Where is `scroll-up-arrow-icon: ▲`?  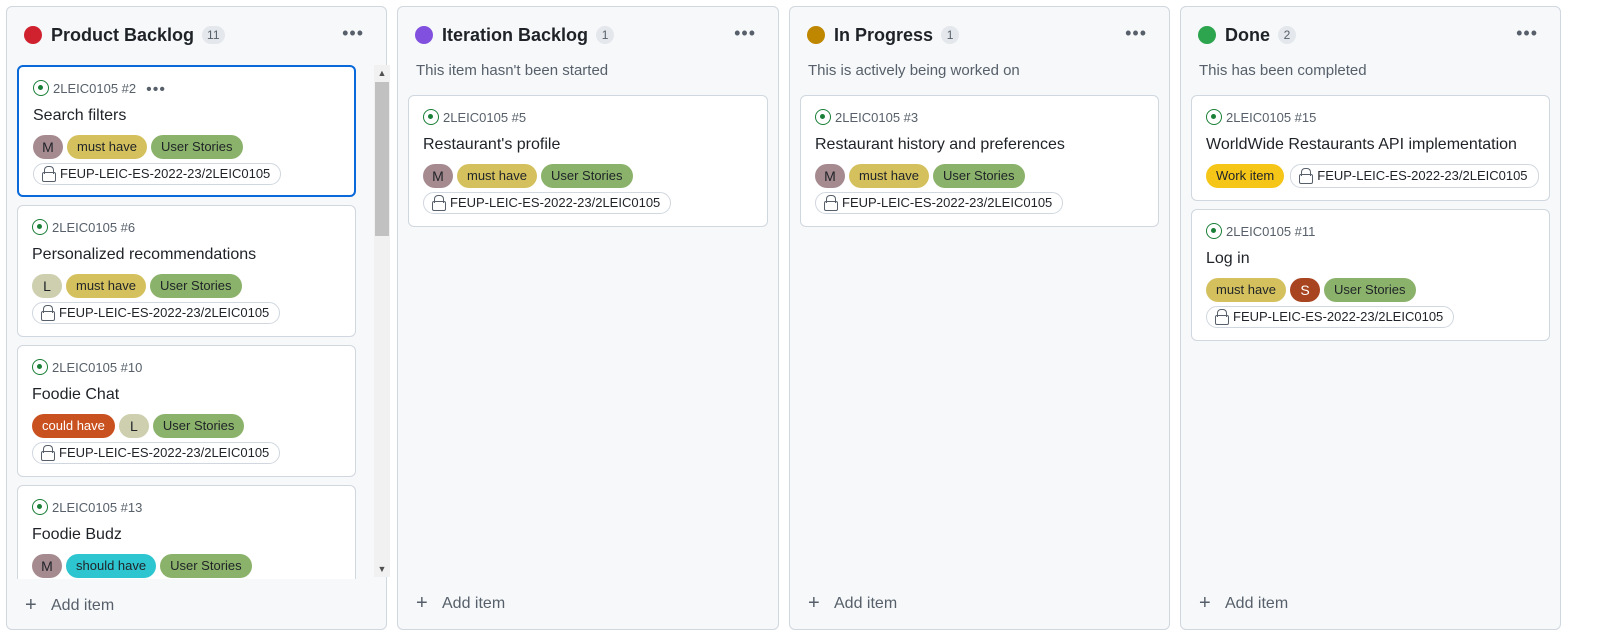
scroll-up-arrow-icon: ▲ is located at coordinates (382, 73).